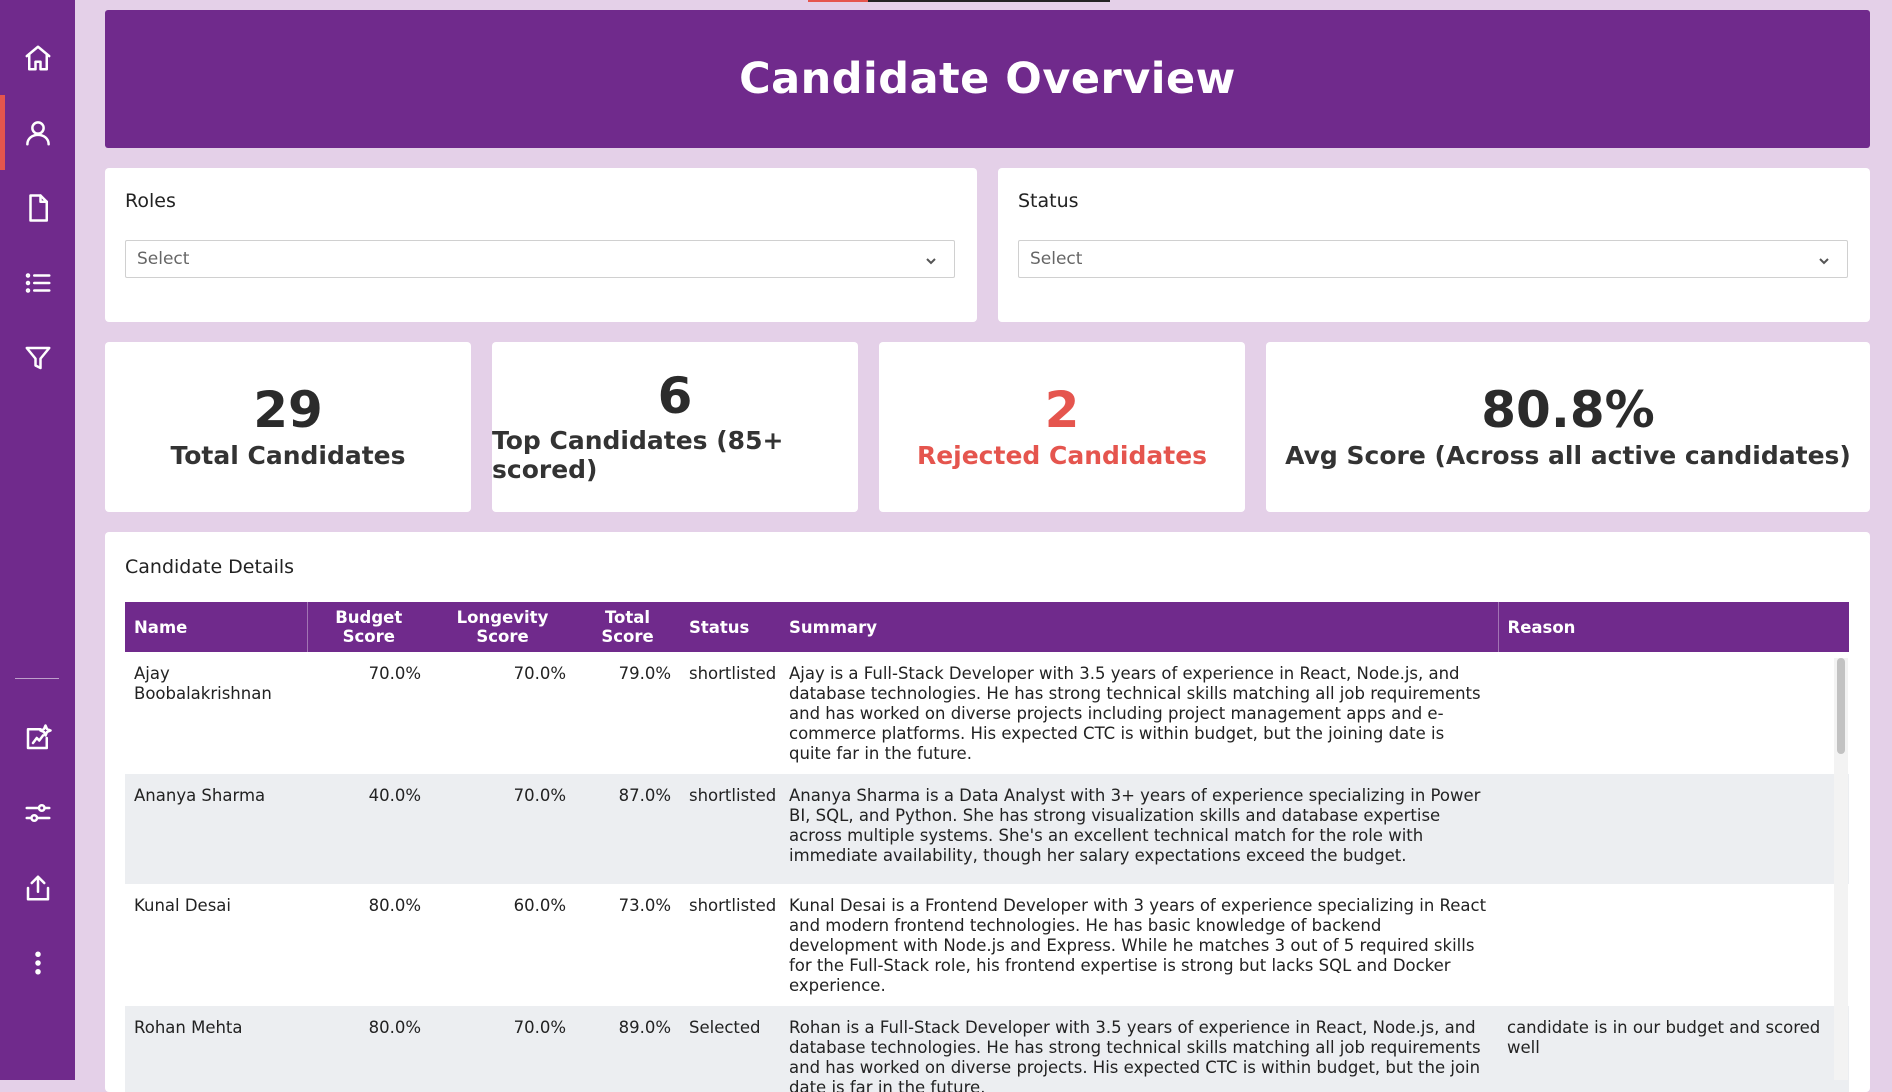 The height and width of the screenshot is (1092, 1892). I want to click on user-icon, so click(37, 132).